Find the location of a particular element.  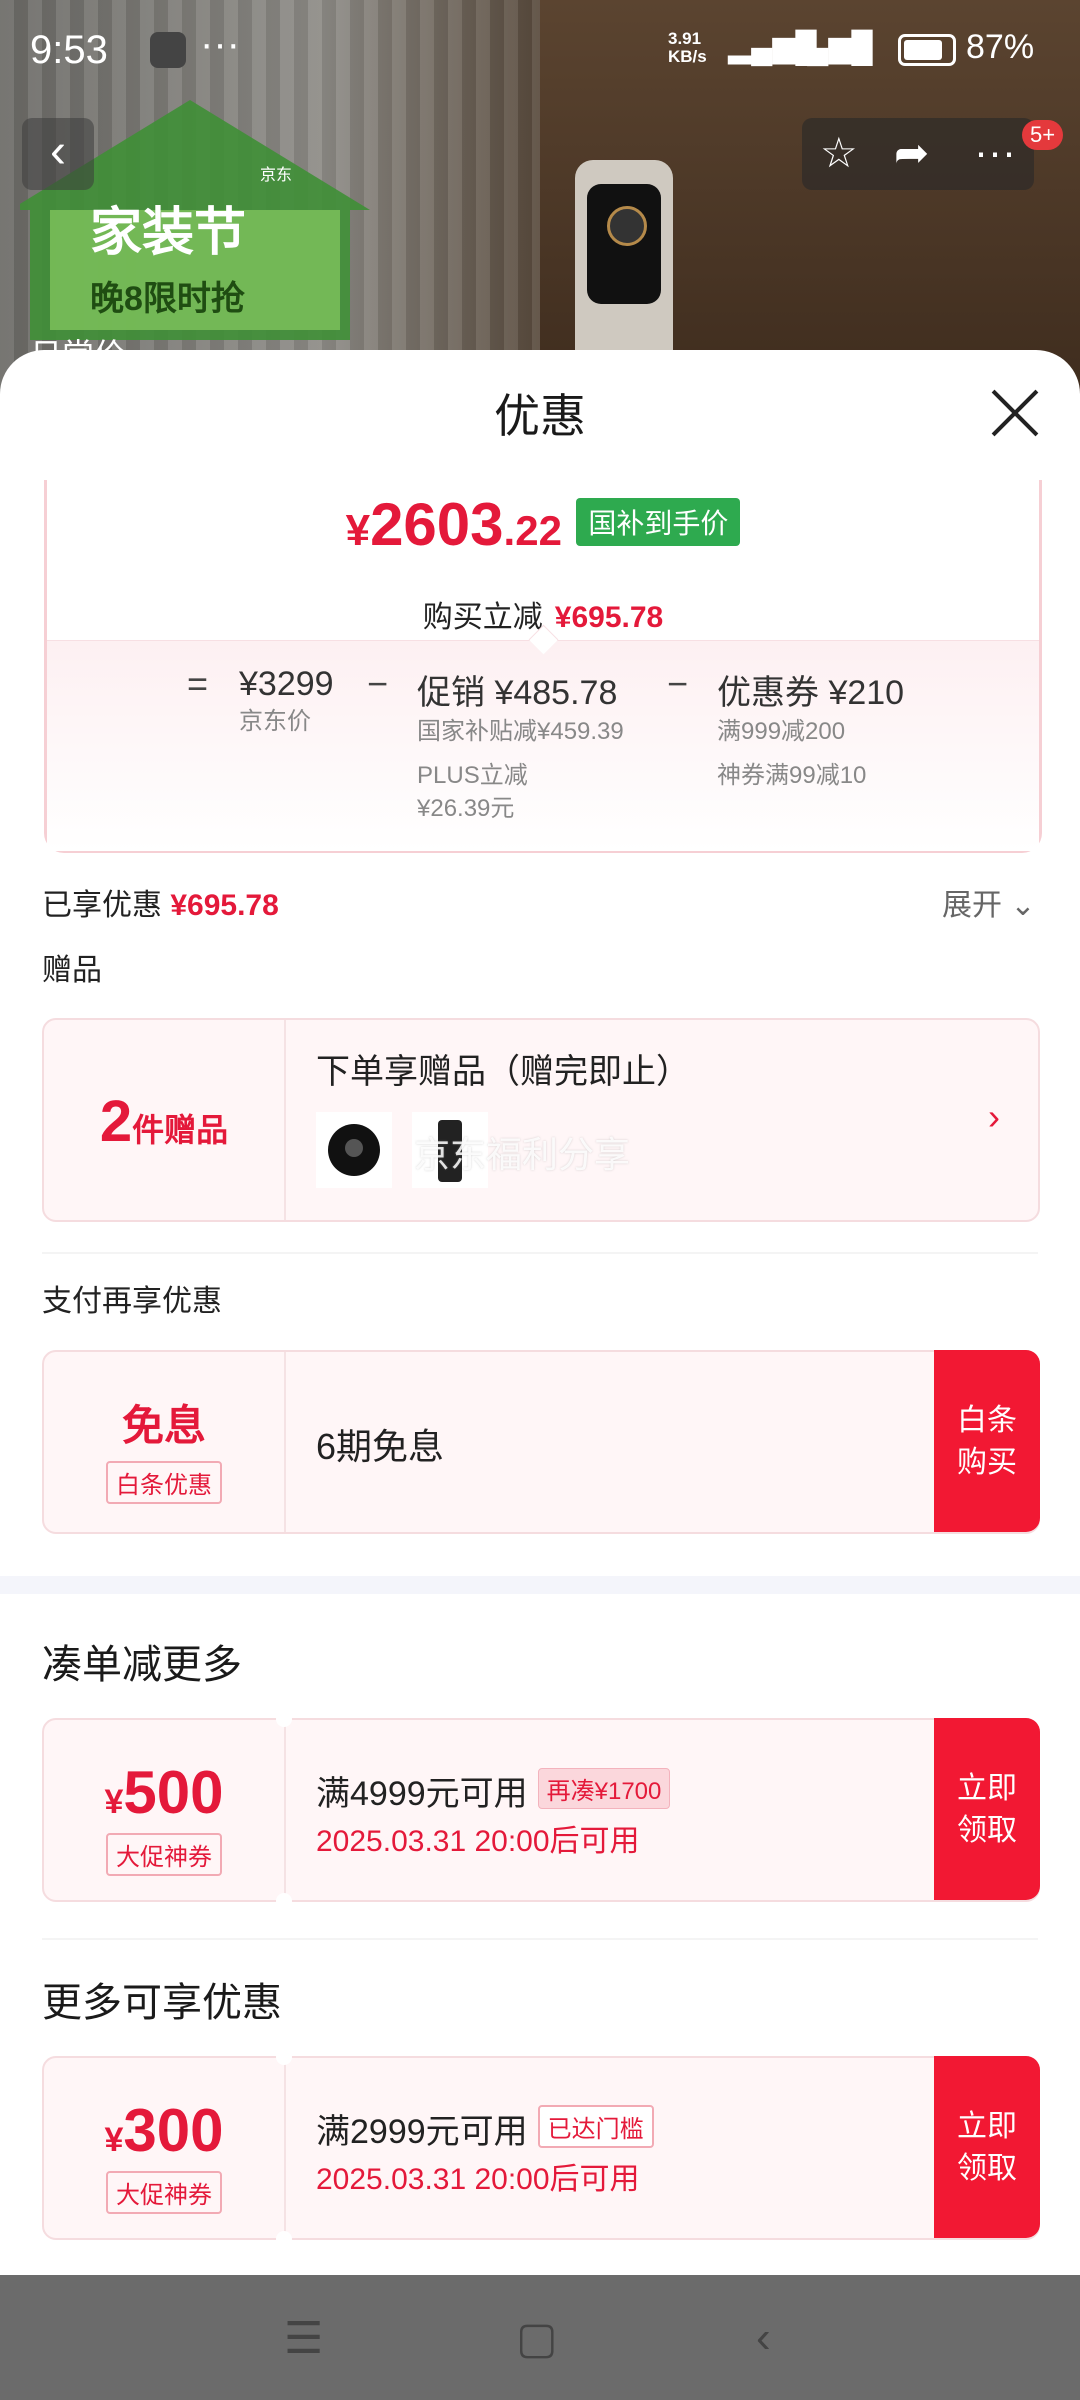

threshold-reached-tag: 已达门槛 is located at coordinates (595, 2126).